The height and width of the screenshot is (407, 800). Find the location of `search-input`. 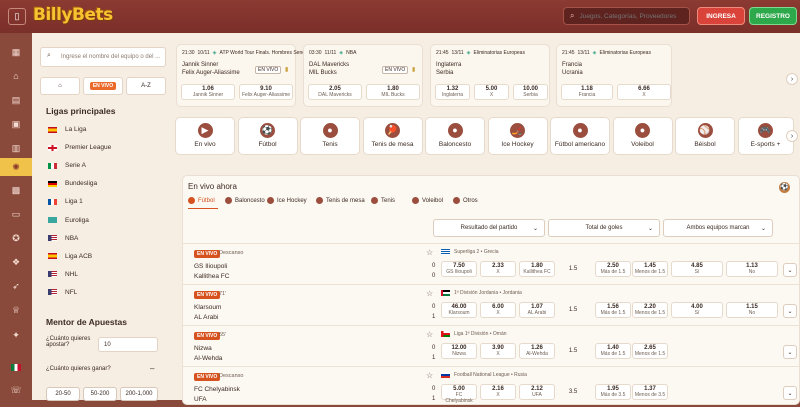

search-input is located at coordinates (629, 16).